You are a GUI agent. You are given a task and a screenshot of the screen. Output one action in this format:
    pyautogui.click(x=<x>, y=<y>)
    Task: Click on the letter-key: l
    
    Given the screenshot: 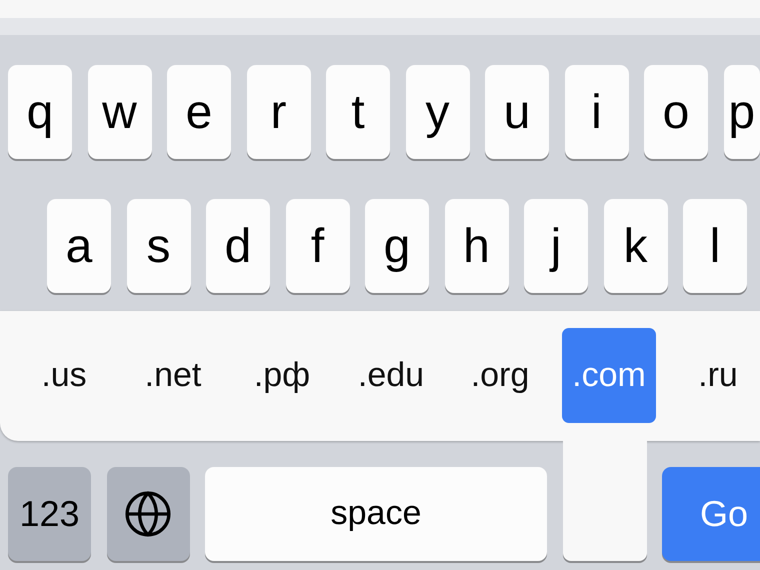 What is the action you would take?
    pyautogui.click(x=715, y=246)
    